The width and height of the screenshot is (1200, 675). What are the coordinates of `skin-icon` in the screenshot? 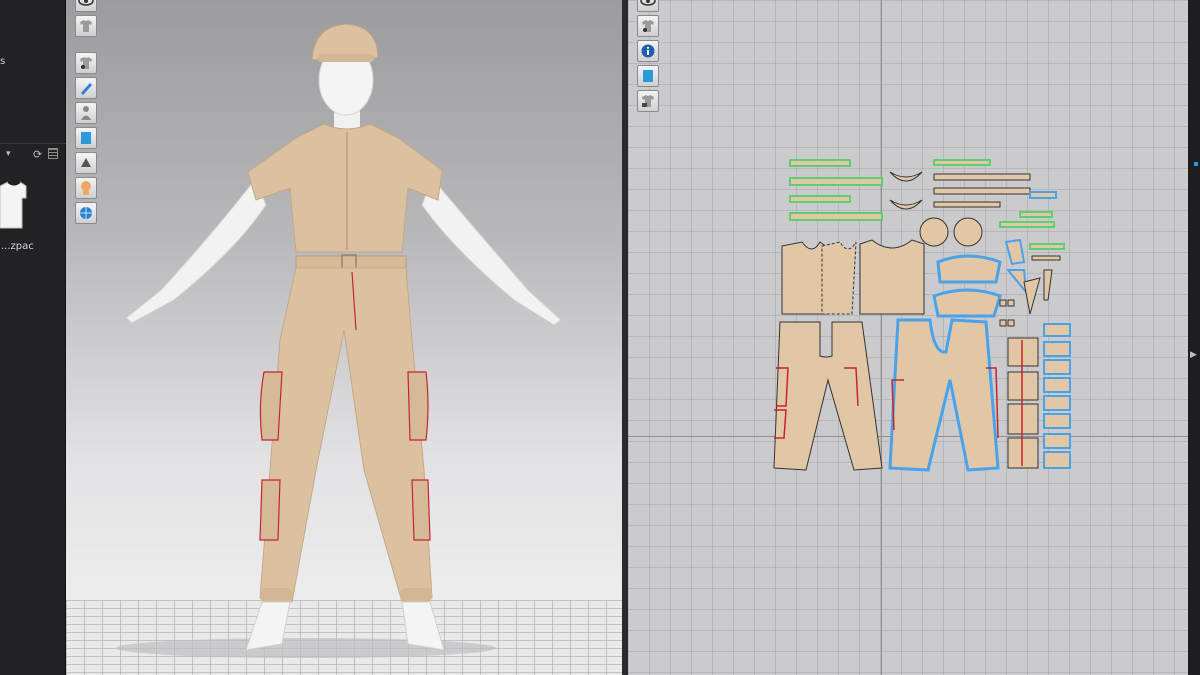 It's located at (86, 188).